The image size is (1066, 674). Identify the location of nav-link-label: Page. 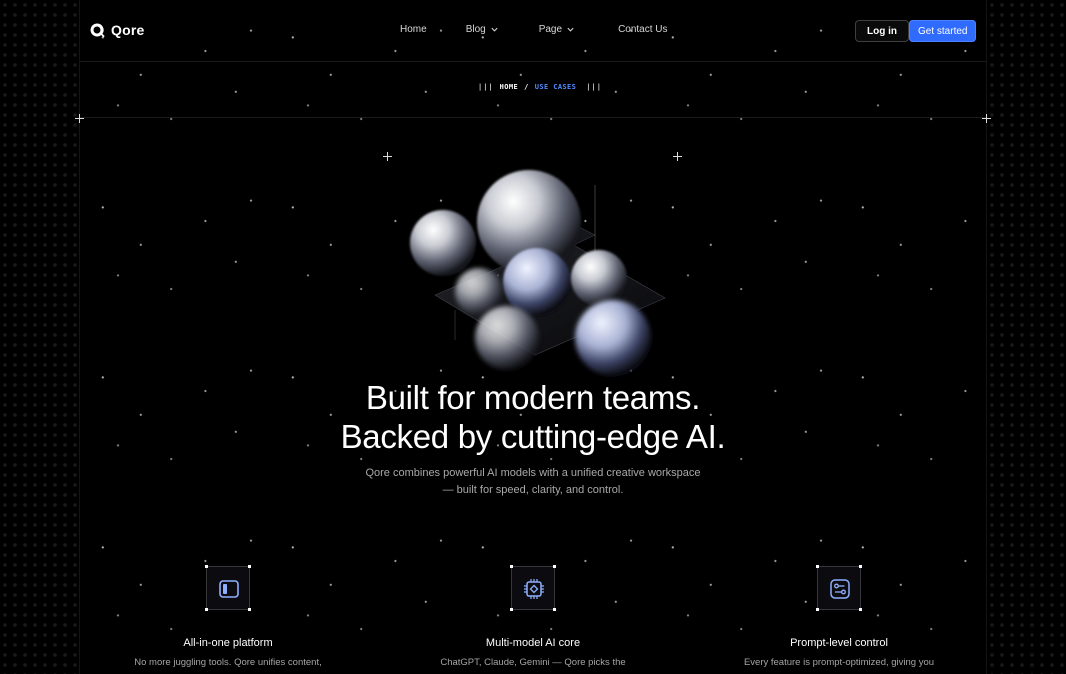
(550, 29).